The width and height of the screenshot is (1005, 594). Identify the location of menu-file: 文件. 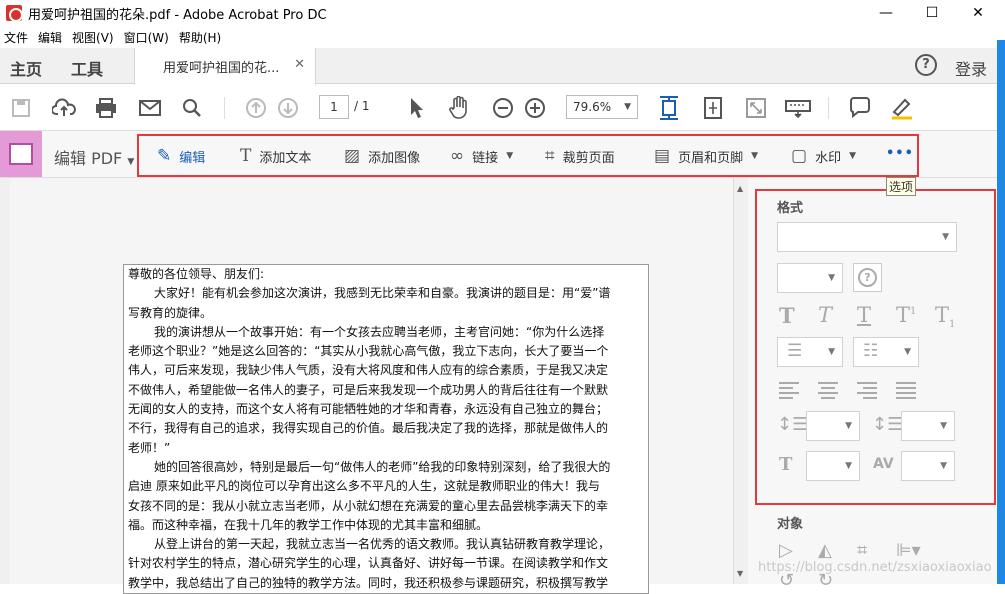
(16, 37).